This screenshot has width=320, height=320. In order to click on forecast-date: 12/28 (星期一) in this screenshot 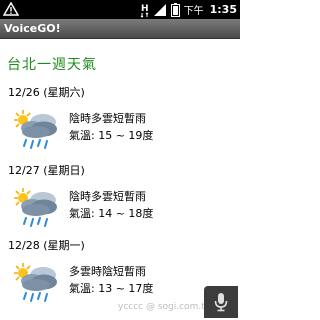, I will do `click(46, 245)`.